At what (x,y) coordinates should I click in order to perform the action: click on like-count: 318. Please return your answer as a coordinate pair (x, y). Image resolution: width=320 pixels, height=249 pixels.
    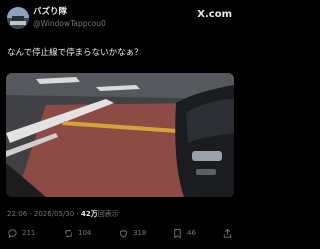
    Looking at the image, I should click on (140, 233).